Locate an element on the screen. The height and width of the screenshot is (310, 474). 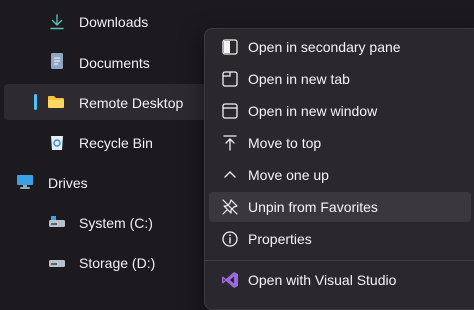
menu-item-label: Properties is located at coordinates (280, 239).